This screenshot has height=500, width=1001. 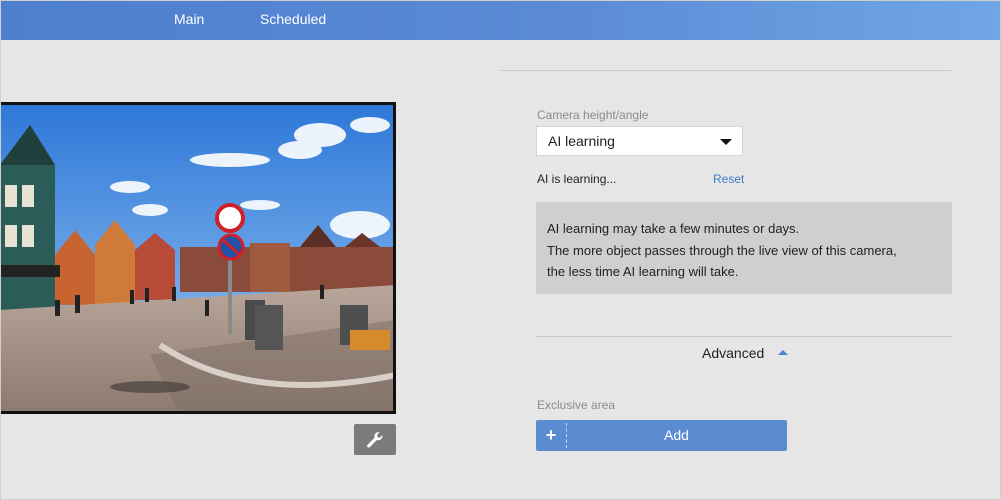 I want to click on wrench-icon, so click(x=375, y=439).